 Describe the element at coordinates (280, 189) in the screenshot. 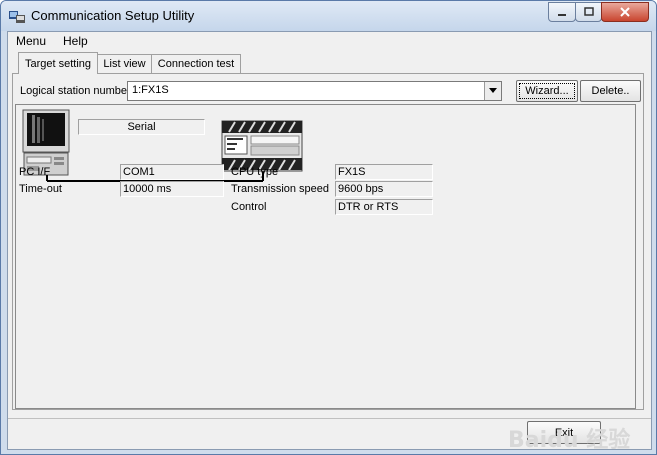

I see `transmission-speed-label: Transmission speed` at that location.